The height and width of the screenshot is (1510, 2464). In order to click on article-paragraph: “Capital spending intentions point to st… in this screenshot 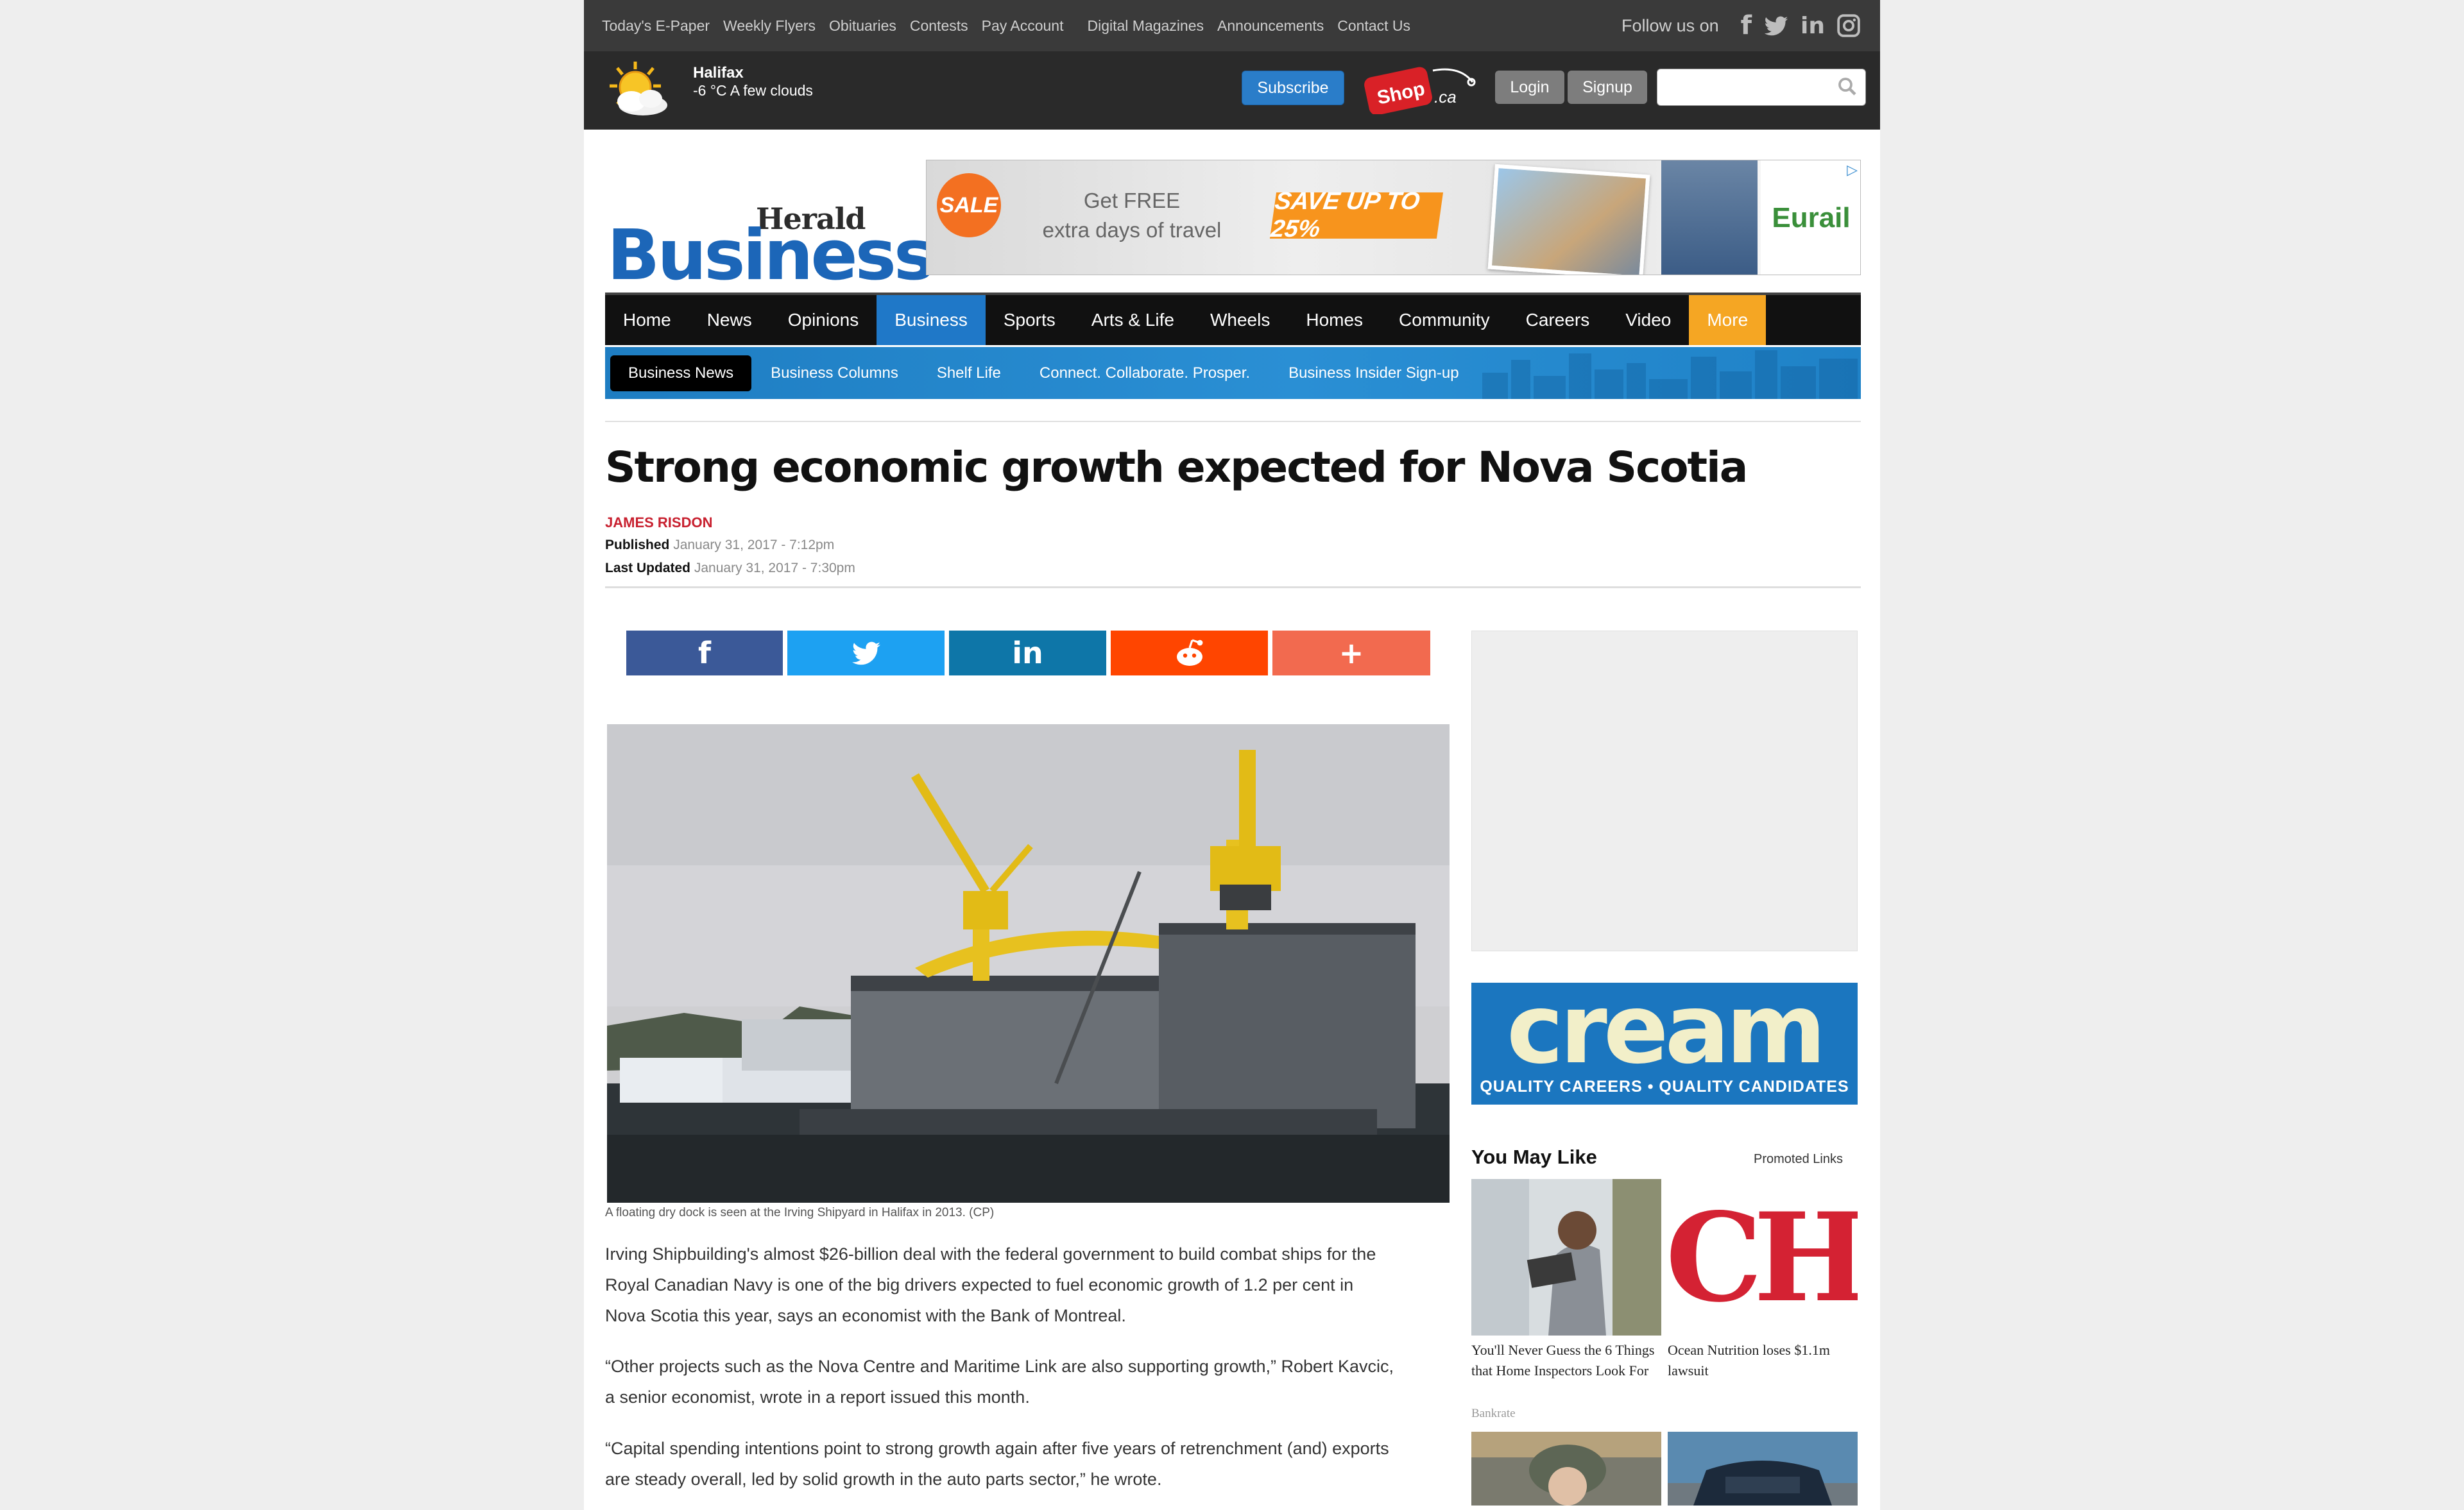, I will do `click(997, 1464)`.